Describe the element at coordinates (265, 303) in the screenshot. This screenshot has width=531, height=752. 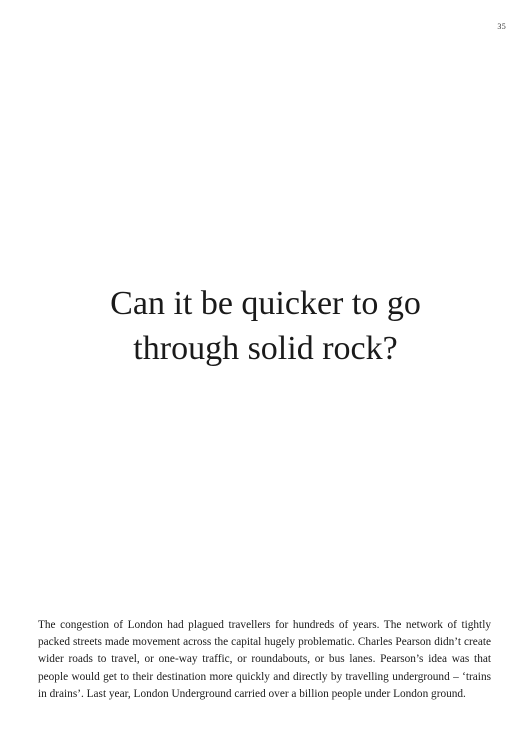
I see `headline-line-1: Can it be quicker to go` at that location.